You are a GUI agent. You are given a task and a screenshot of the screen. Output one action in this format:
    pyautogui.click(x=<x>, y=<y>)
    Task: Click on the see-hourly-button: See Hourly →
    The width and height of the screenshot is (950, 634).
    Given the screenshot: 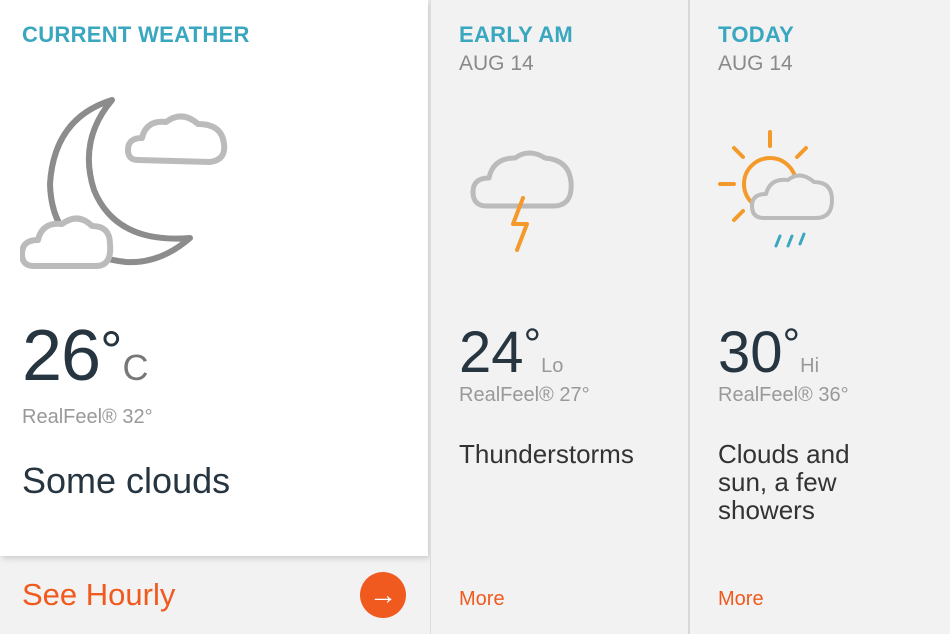 What is the action you would take?
    pyautogui.click(x=214, y=595)
    